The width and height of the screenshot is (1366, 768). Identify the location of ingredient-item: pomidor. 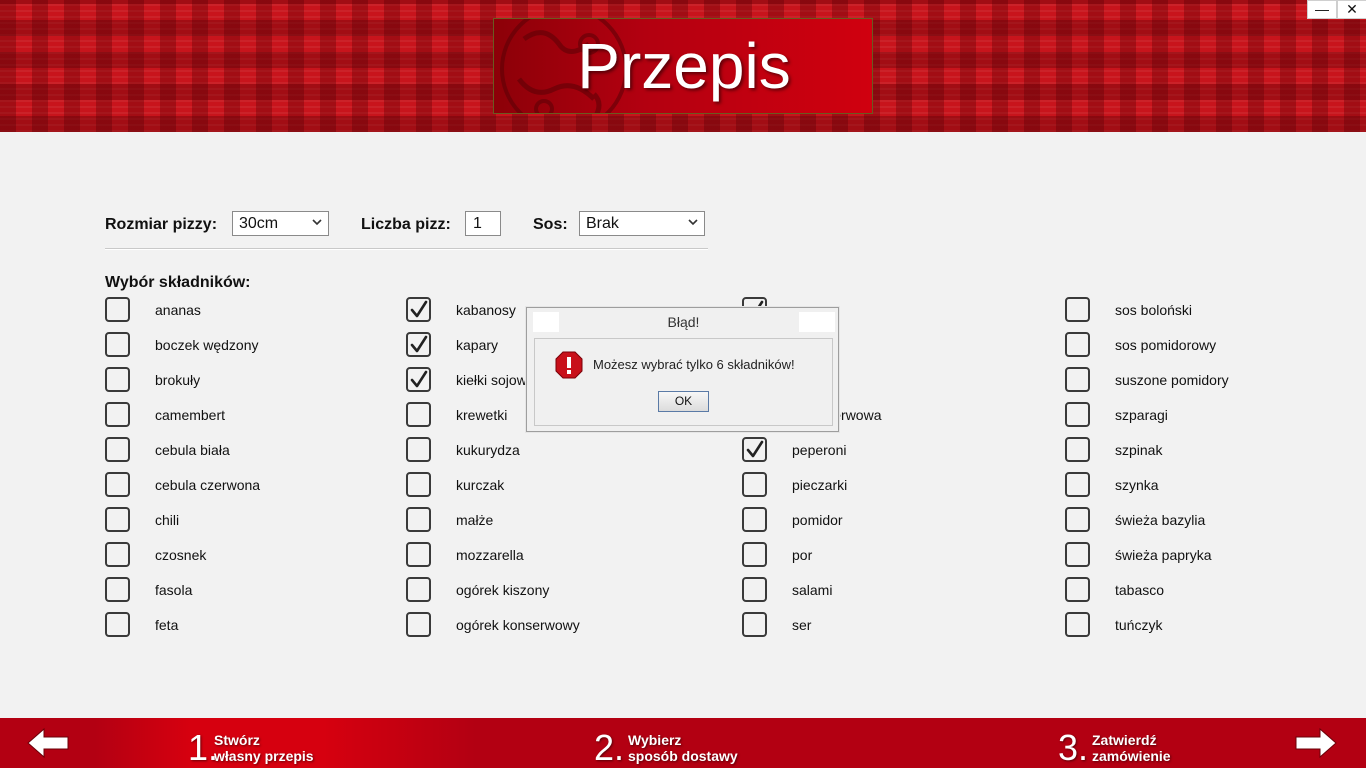
(892, 521).